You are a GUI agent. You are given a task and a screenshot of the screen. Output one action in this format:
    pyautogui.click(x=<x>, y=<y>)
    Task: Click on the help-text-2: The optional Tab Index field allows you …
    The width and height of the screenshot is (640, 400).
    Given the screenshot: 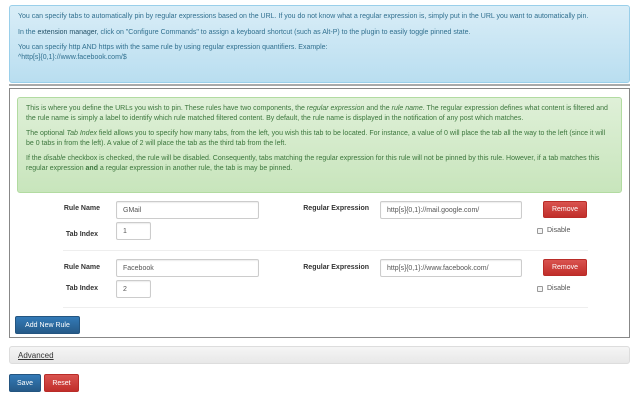 What is the action you would take?
    pyautogui.click(x=319, y=138)
    